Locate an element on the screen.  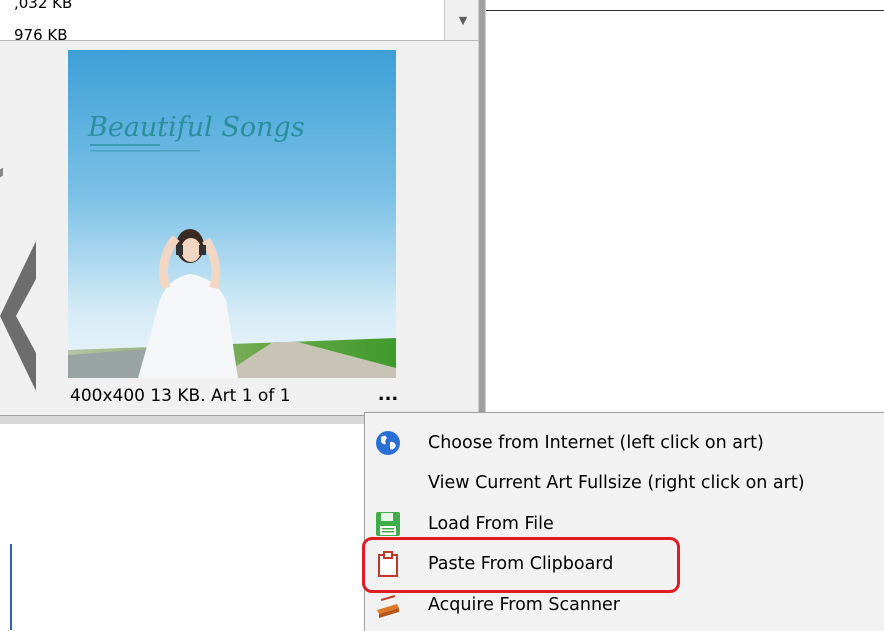
divider-line is located at coordinates (685, 10).